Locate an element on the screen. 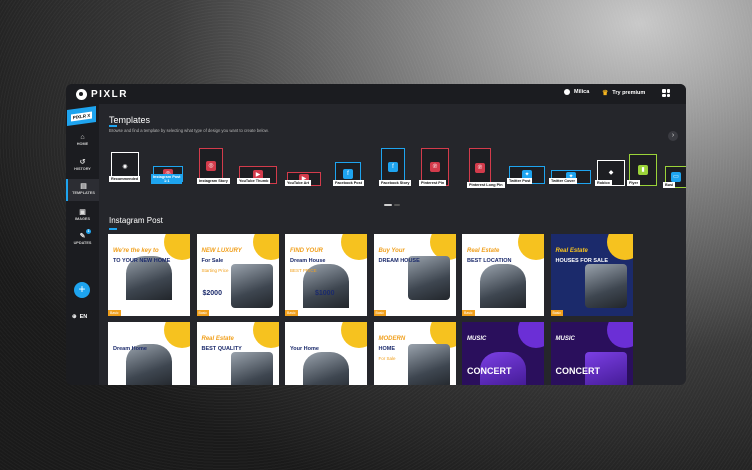 Image resolution: width=752 pixels, height=470 pixels. updates-icon: ✎ is located at coordinates (82, 236).